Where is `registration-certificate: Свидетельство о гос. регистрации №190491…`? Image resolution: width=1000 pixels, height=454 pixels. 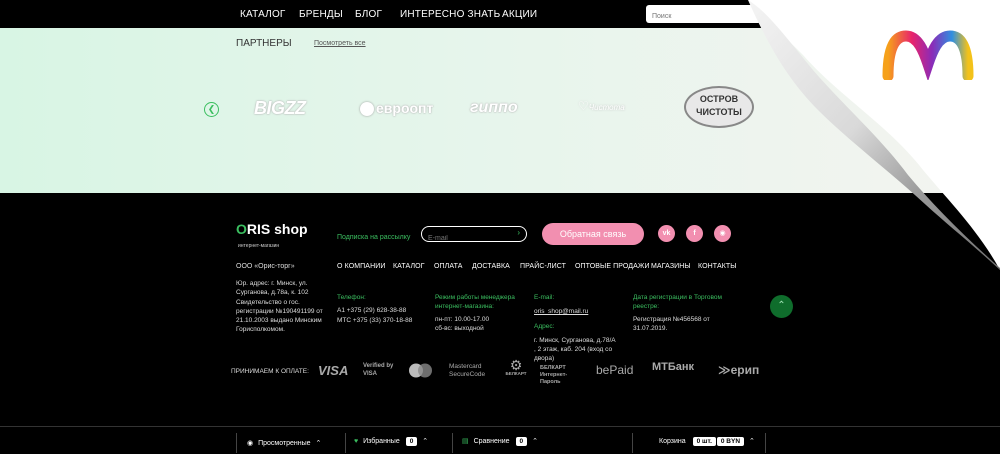 registration-certificate: Свидетельство о гос. регистрации №190491… is located at coordinates (279, 316).